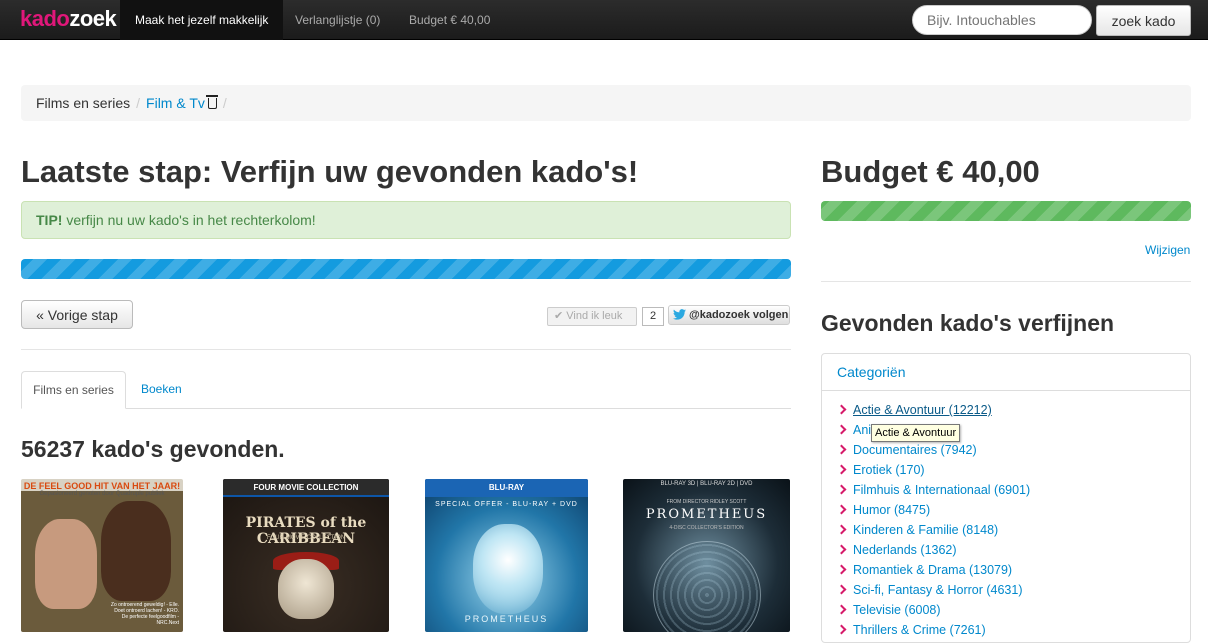 The width and height of the screenshot is (1208, 643). Describe the element at coordinates (653, 316) in the screenshot. I see `like-count: 2` at that location.